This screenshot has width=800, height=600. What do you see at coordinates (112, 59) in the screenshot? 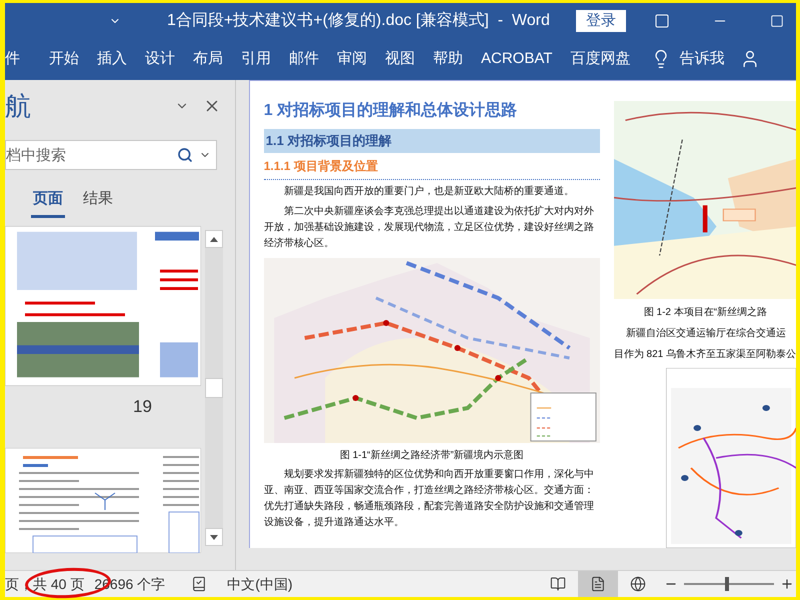
I see `ribbon-tab: 插入` at bounding box center [112, 59].